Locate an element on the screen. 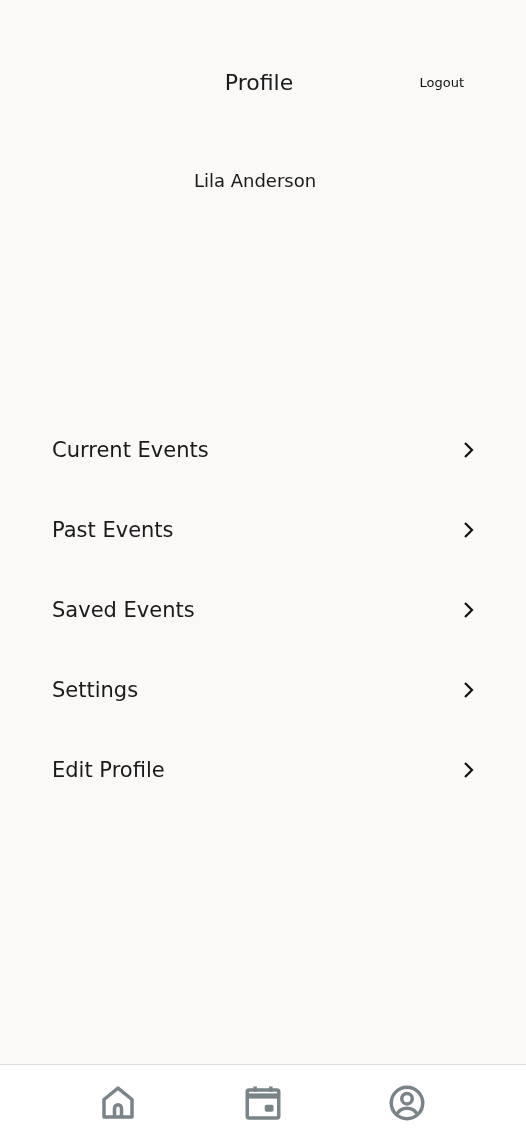  menu-item: Current Events is located at coordinates (130, 450).